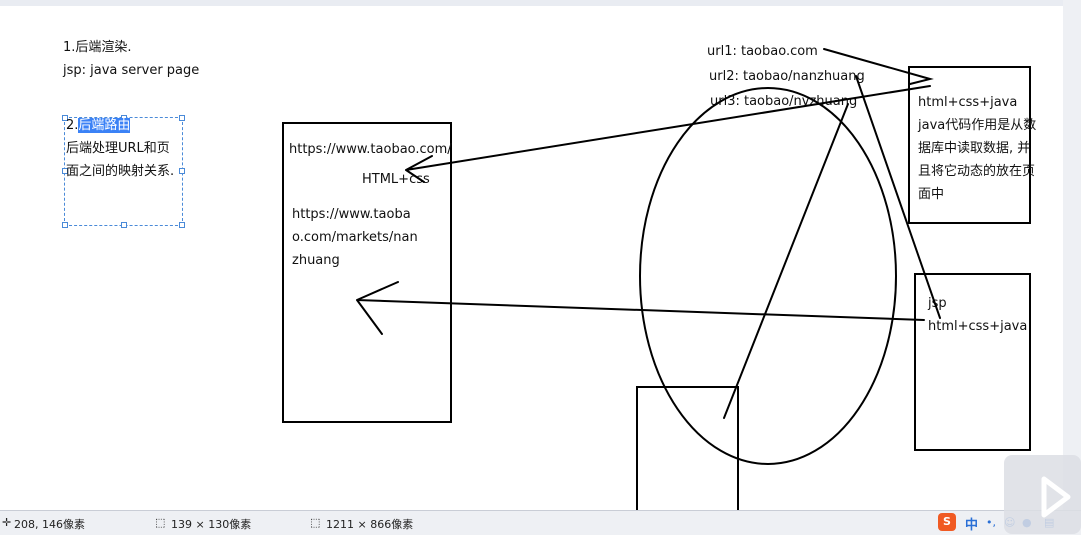 This screenshot has height=535, width=1081. I want to click on play-button, so click(1042, 494).